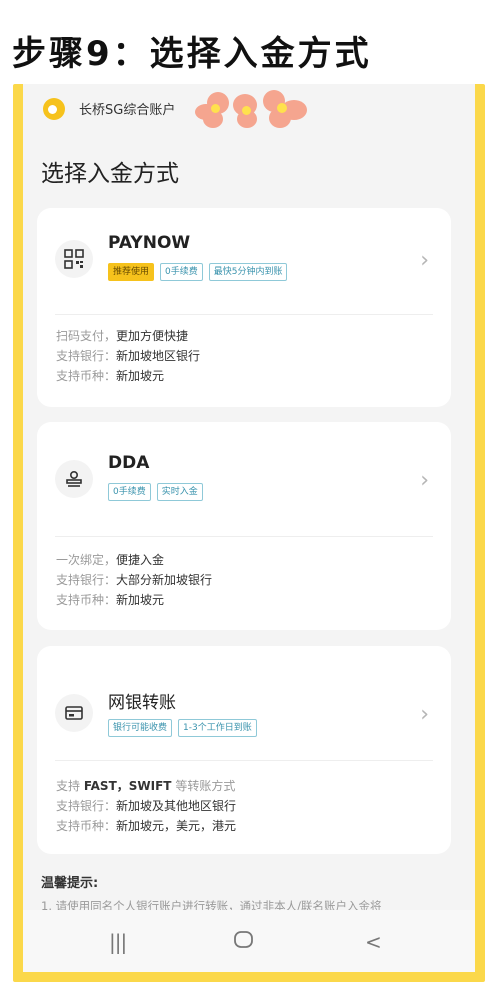  Describe the element at coordinates (118, 942) in the screenshot. I see `recent-apps-button: |||` at that location.